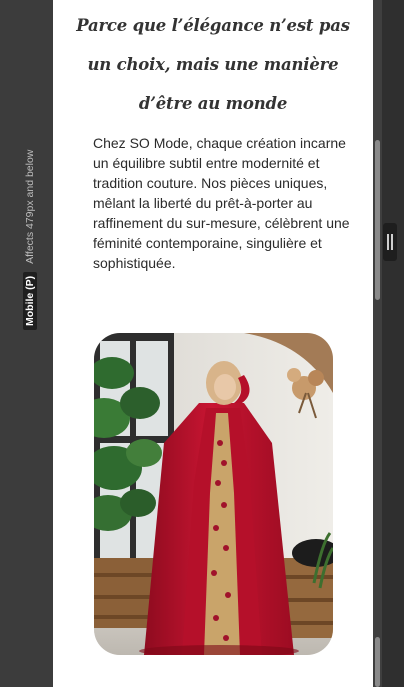  I want to click on tagline-line: d’être au monde, so click(213, 103).